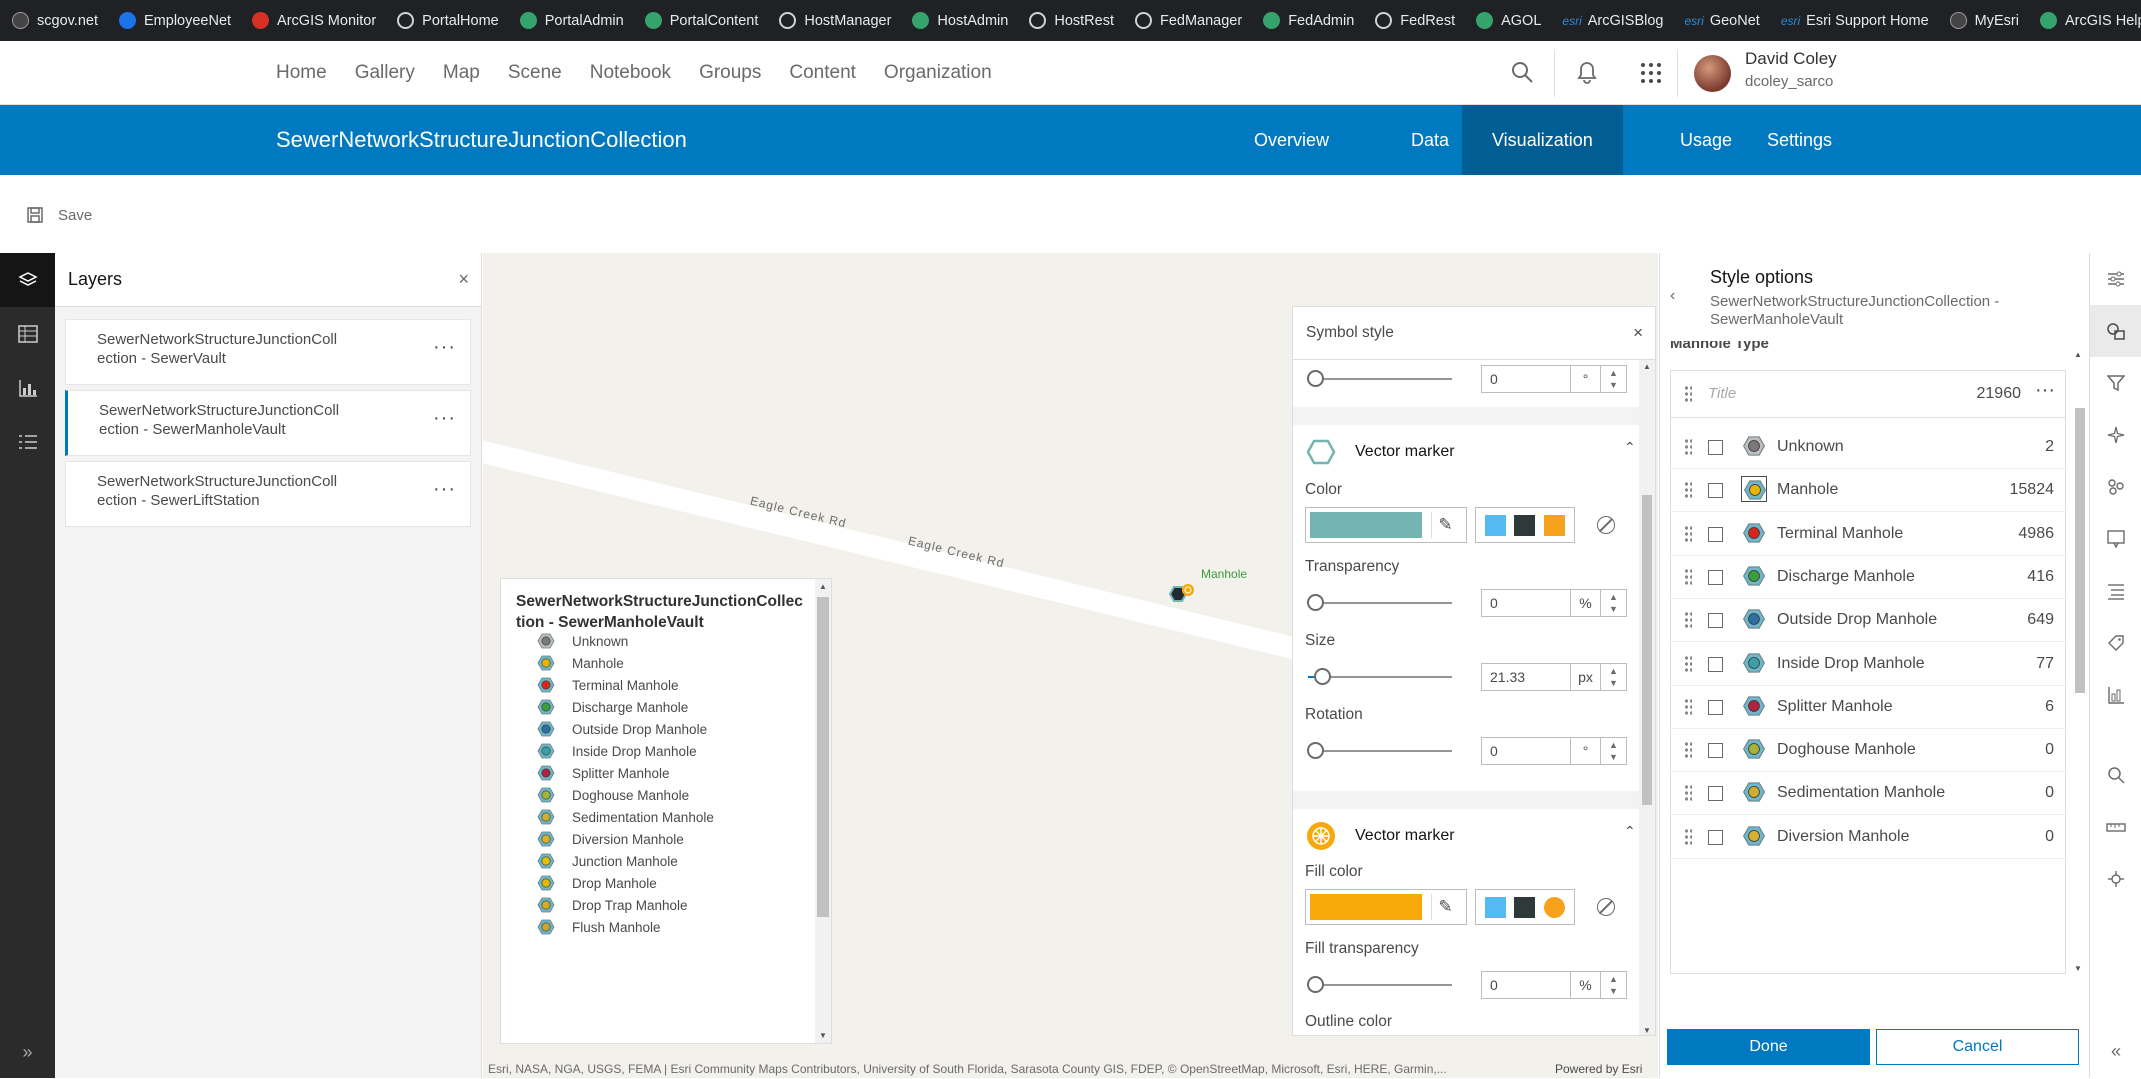  What do you see at coordinates (822, 73) in the screenshot?
I see `nav-tab-content: Content` at bounding box center [822, 73].